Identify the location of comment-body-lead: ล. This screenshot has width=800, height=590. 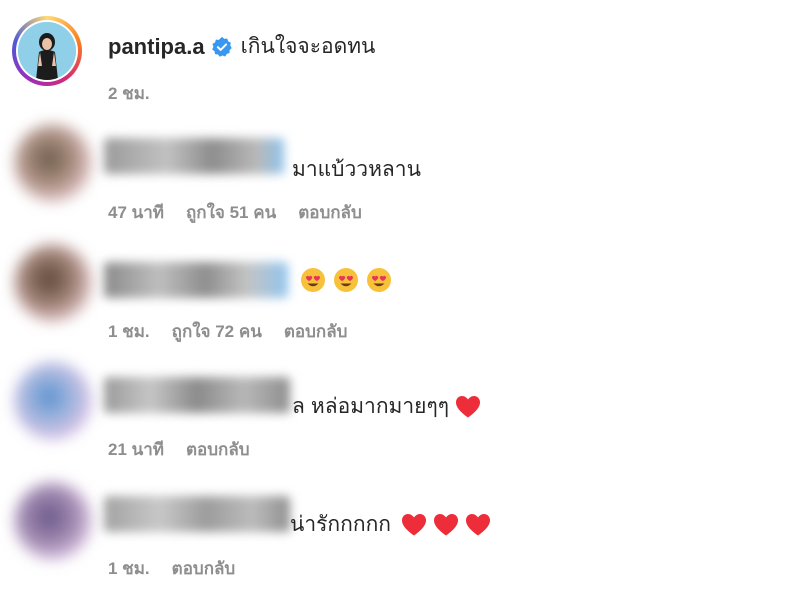
(298, 406).